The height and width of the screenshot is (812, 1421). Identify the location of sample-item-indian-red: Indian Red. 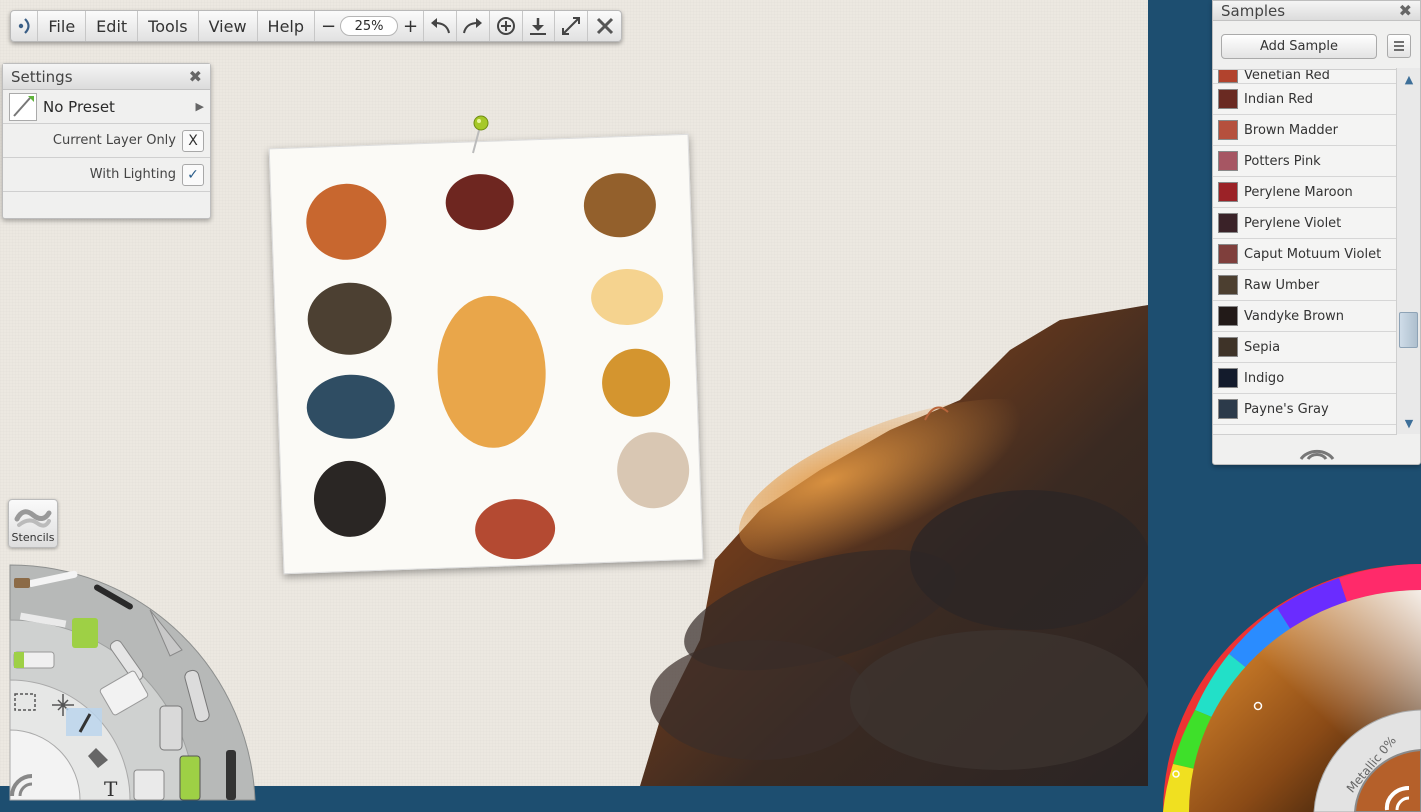
(1305, 99).